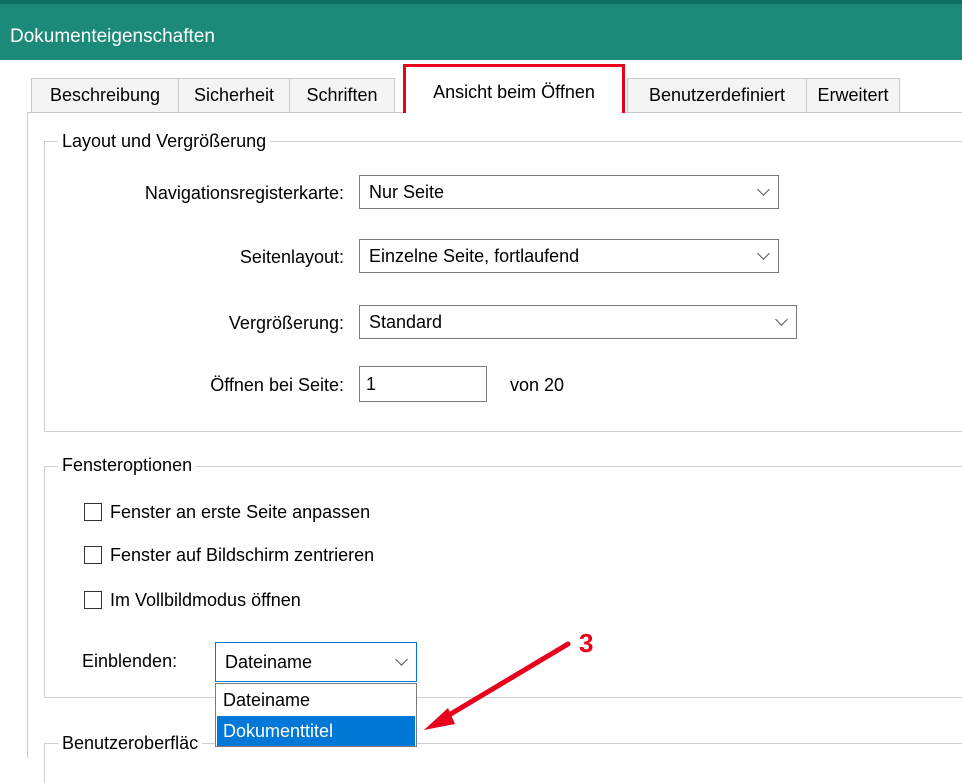  Describe the element at coordinates (93, 600) in the screenshot. I see `fullscreen-checkbox` at that location.